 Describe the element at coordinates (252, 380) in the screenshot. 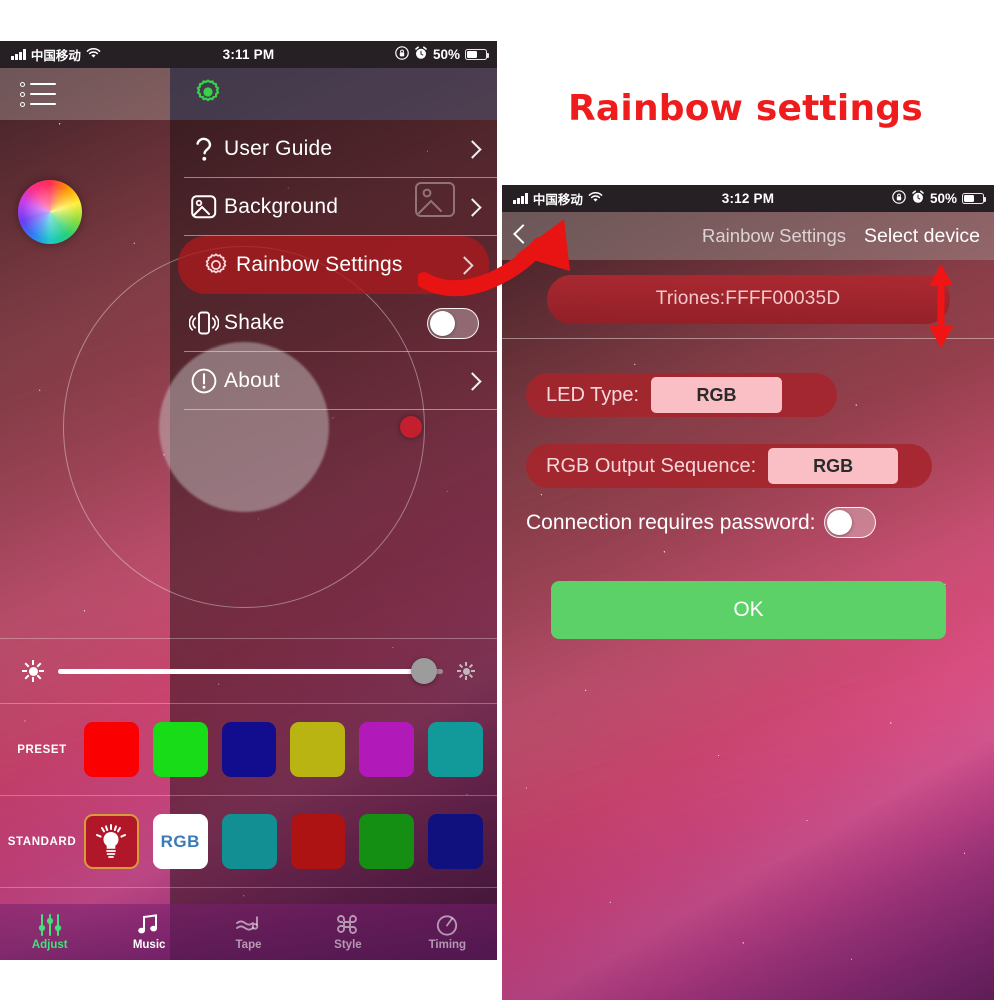

I see `menu-item-label: About` at that location.